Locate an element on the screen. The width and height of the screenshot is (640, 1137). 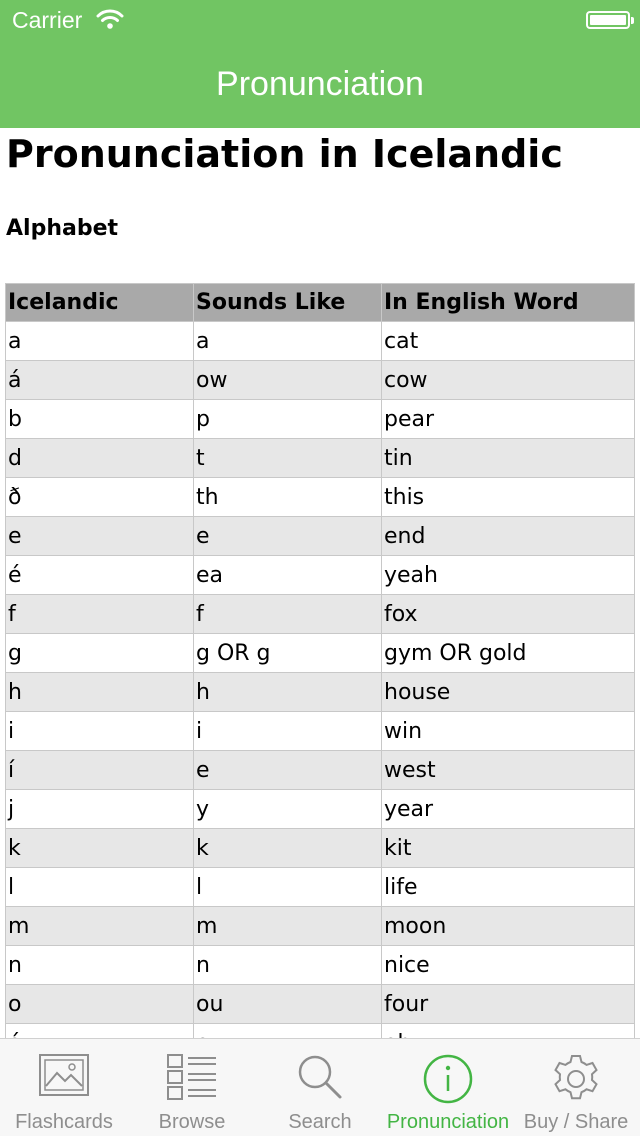
cell-icelandic: b is located at coordinates (99, 419).